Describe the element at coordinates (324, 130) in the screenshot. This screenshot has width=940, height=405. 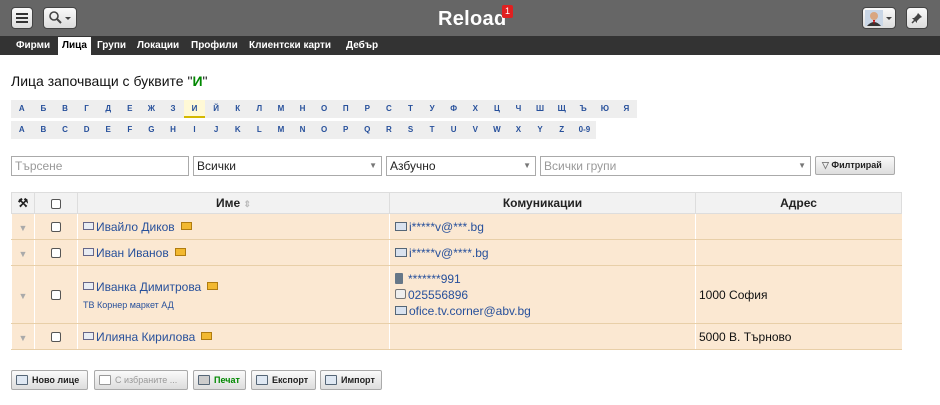
I see `alphabet-letter: O` at that location.